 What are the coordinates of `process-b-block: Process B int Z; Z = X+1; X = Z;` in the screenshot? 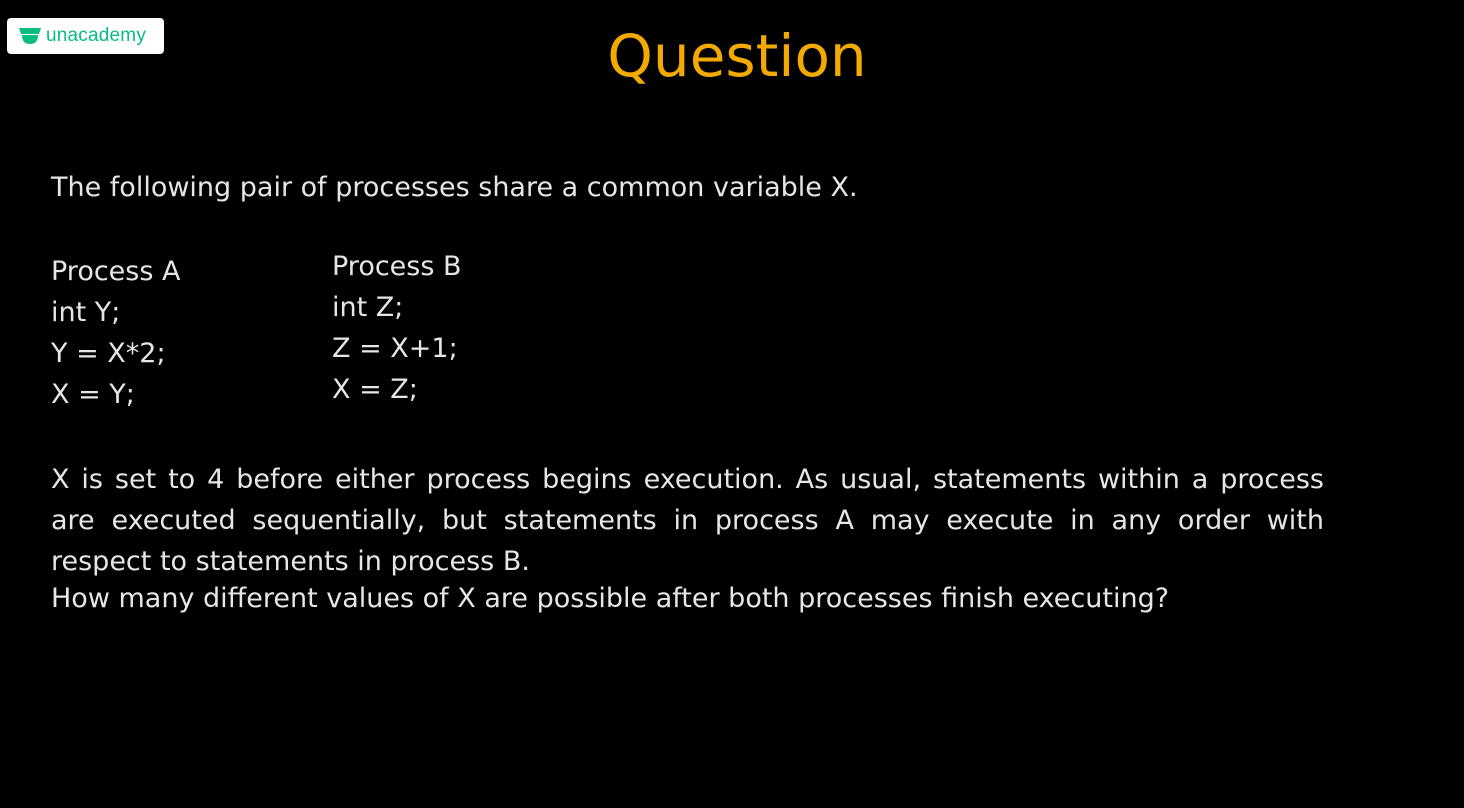 It's located at (397, 328).